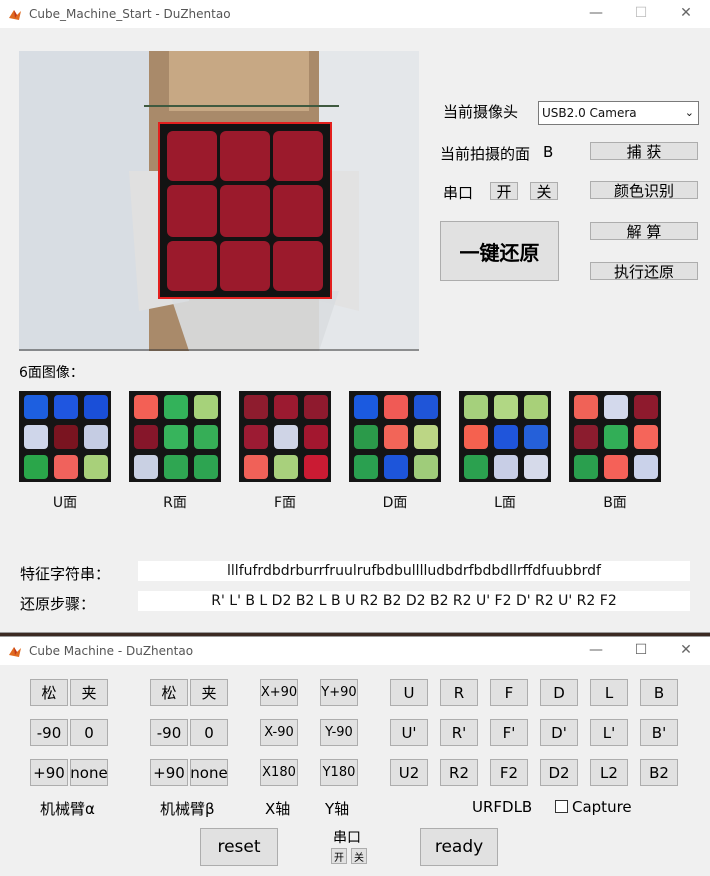 The image size is (710, 876). Describe the element at coordinates (502, 807) in the screenshot. I see `urfdlb-label: URFDLB` at that location.